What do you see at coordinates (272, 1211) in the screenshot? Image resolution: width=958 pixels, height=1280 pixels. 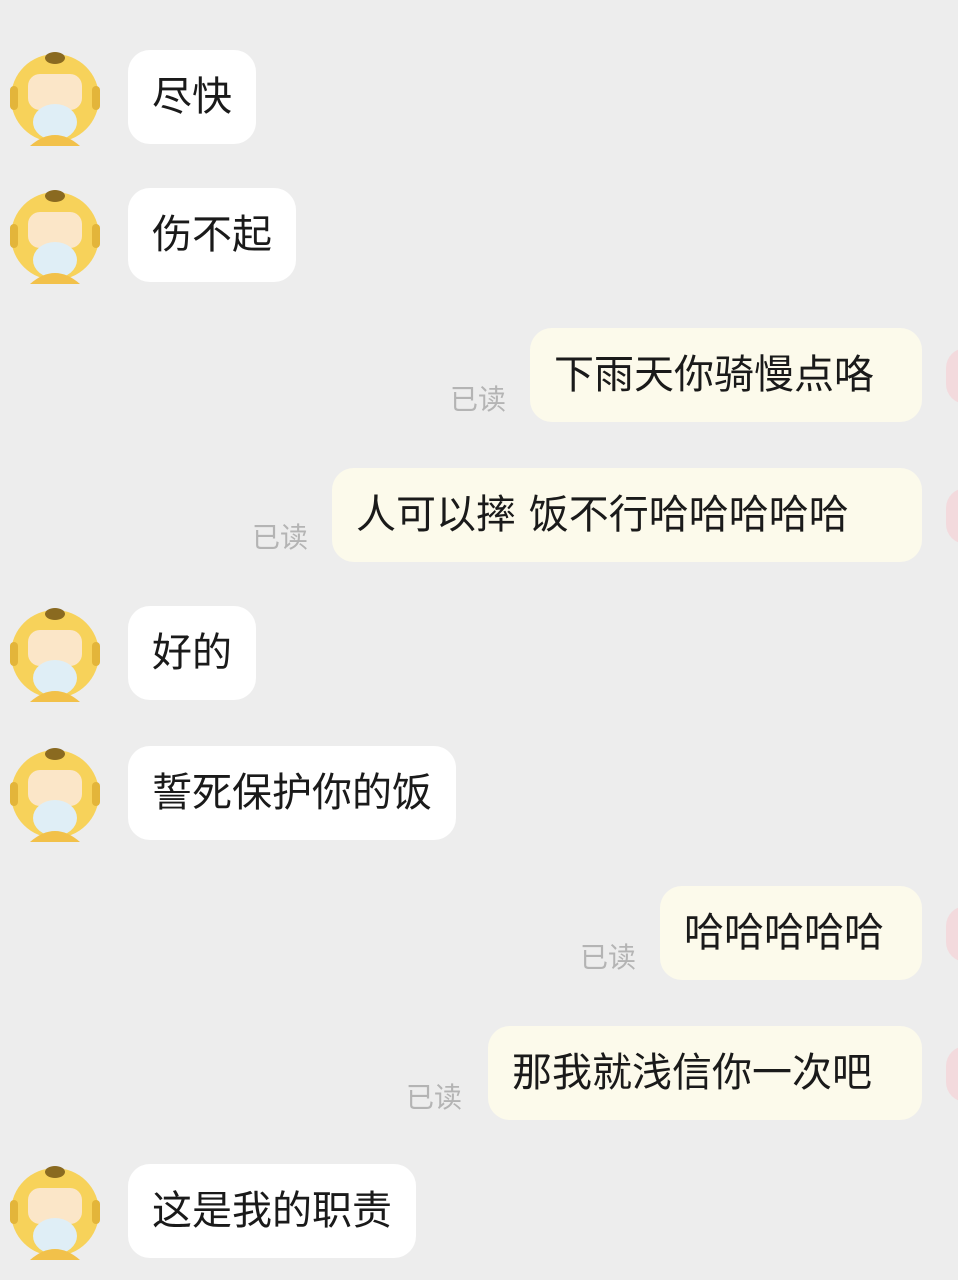 I see `message-bubble-incoming: 这是我的职责` at bounding box center [272, 1211].